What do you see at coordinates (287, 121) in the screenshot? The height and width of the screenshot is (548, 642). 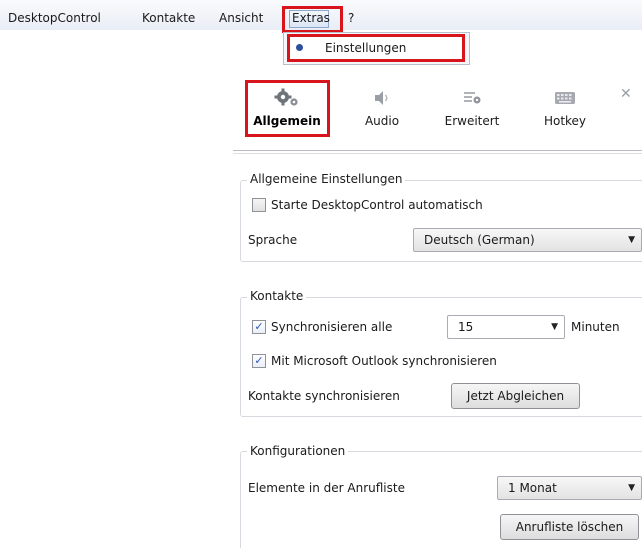 I see `tab-allgemein-label: Allgemein` at bounding box center [287, 121].